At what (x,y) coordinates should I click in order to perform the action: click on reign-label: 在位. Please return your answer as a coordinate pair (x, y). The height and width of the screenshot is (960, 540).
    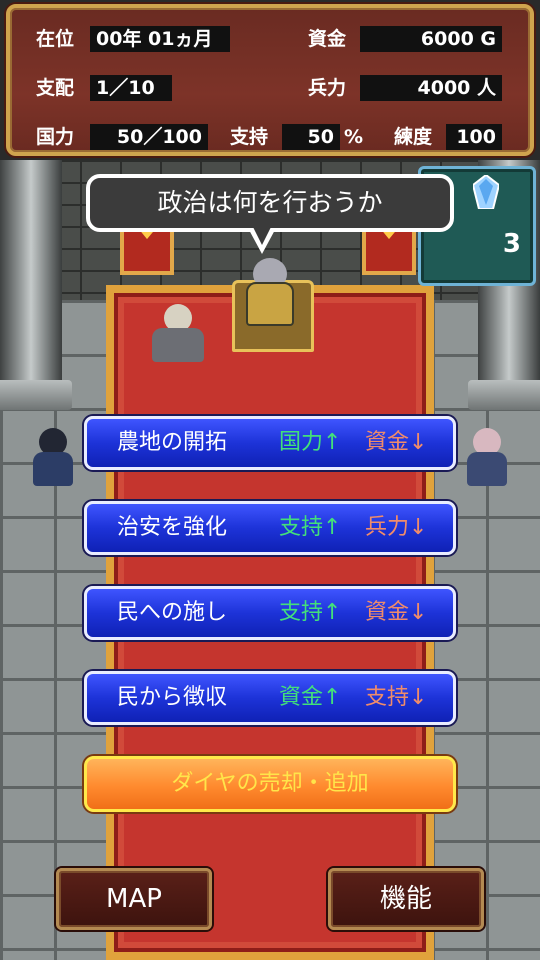
    Looking at the image, I should click on (55, 39).